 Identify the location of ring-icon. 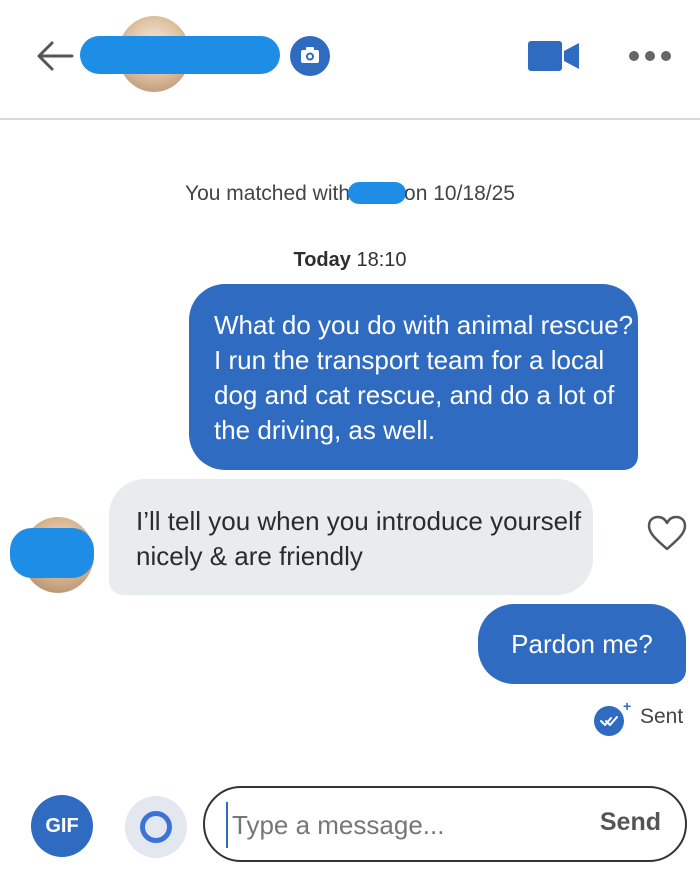
(156, 827).